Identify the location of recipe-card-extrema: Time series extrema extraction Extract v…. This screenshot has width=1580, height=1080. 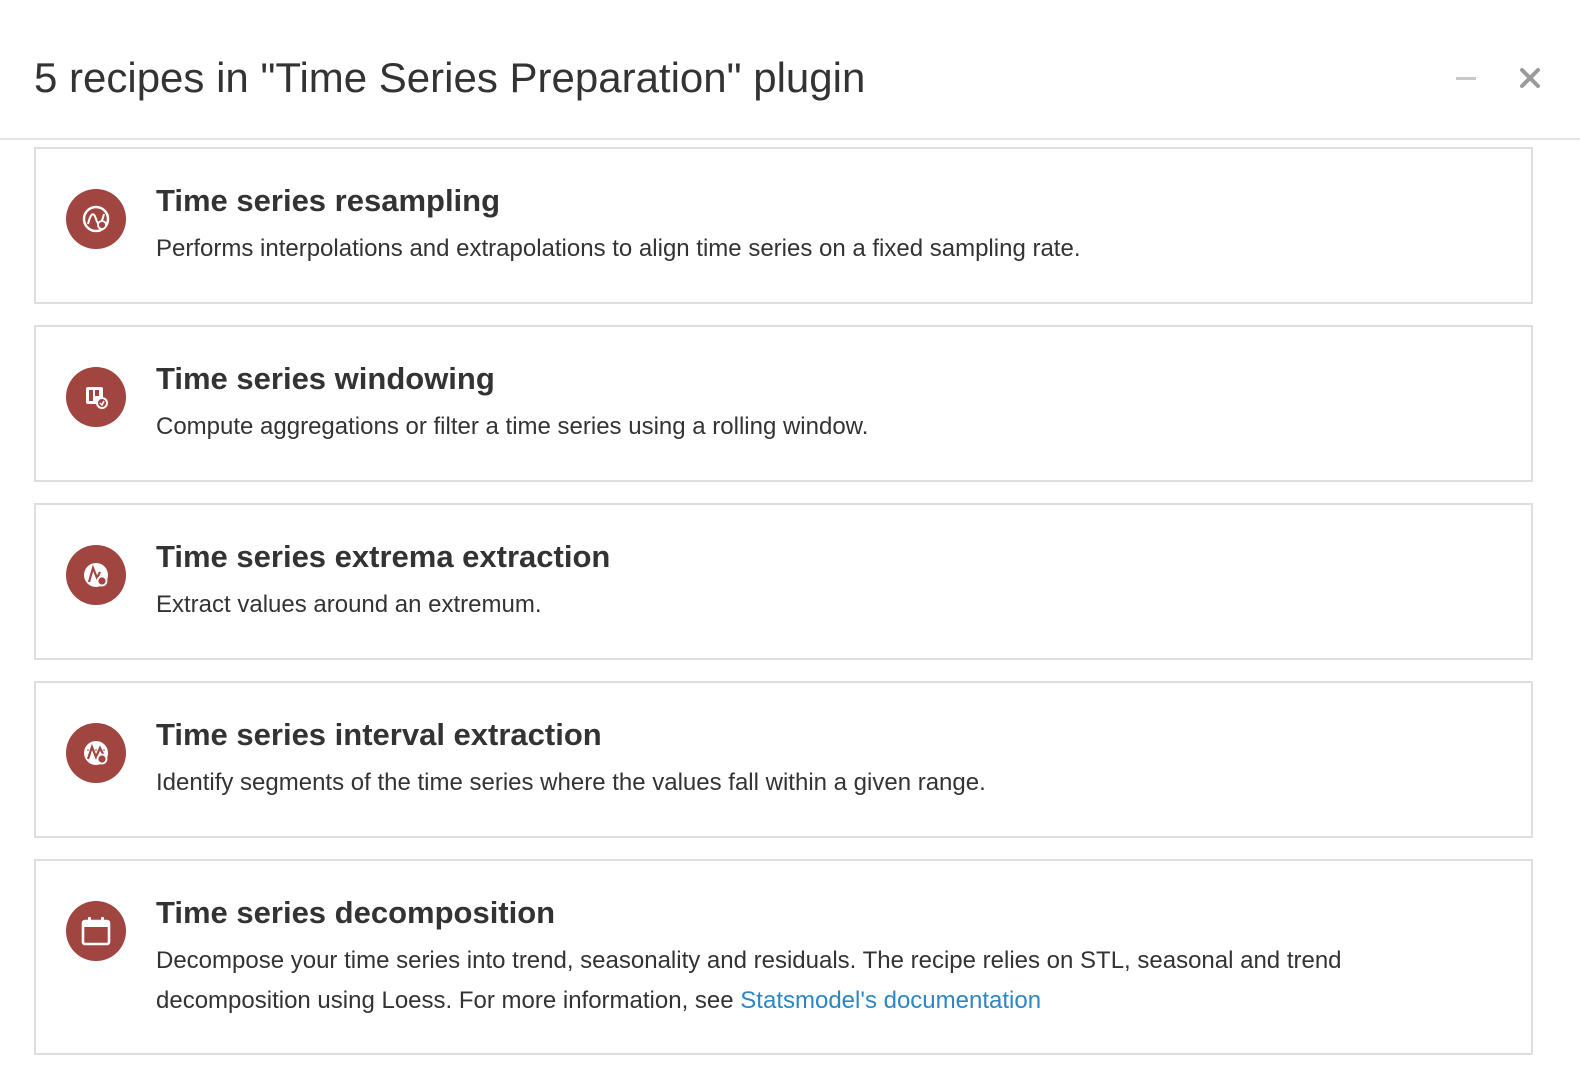
(783, 581).